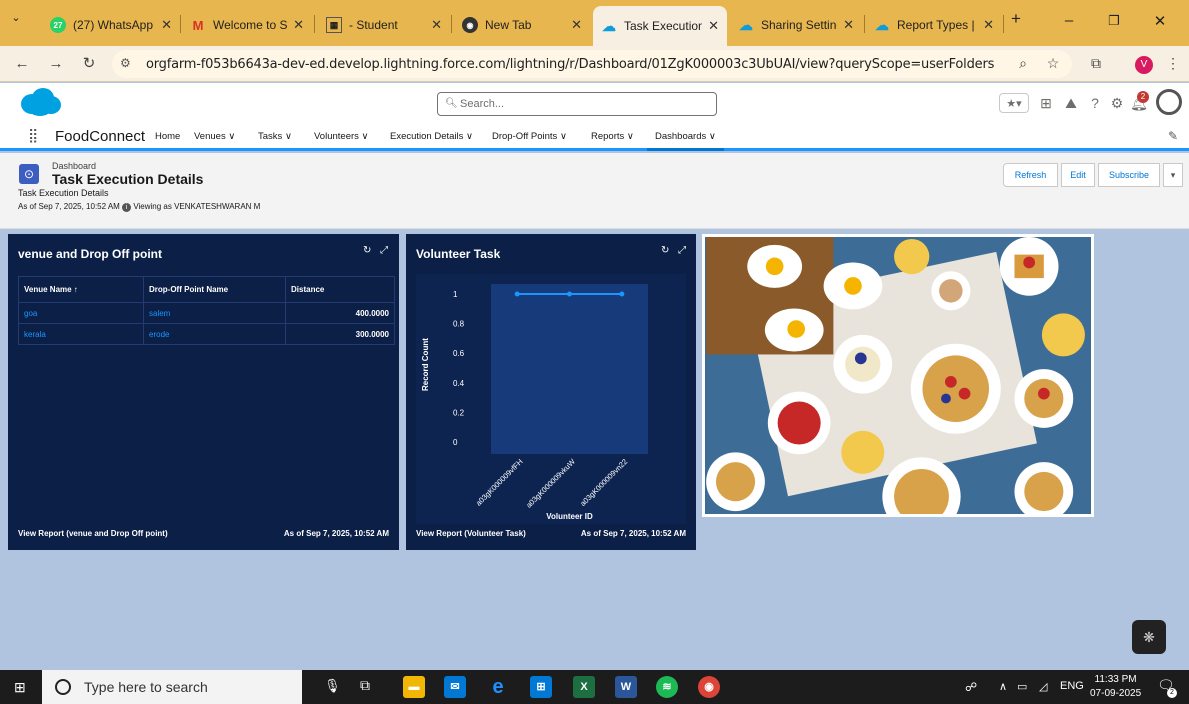 The height and width of the screenshot is (704, 1189). What do you see at coordinates (125, 63) in the screenshot?
I see `site-settings-icon: ⚙` at bounding box center [125, 63].